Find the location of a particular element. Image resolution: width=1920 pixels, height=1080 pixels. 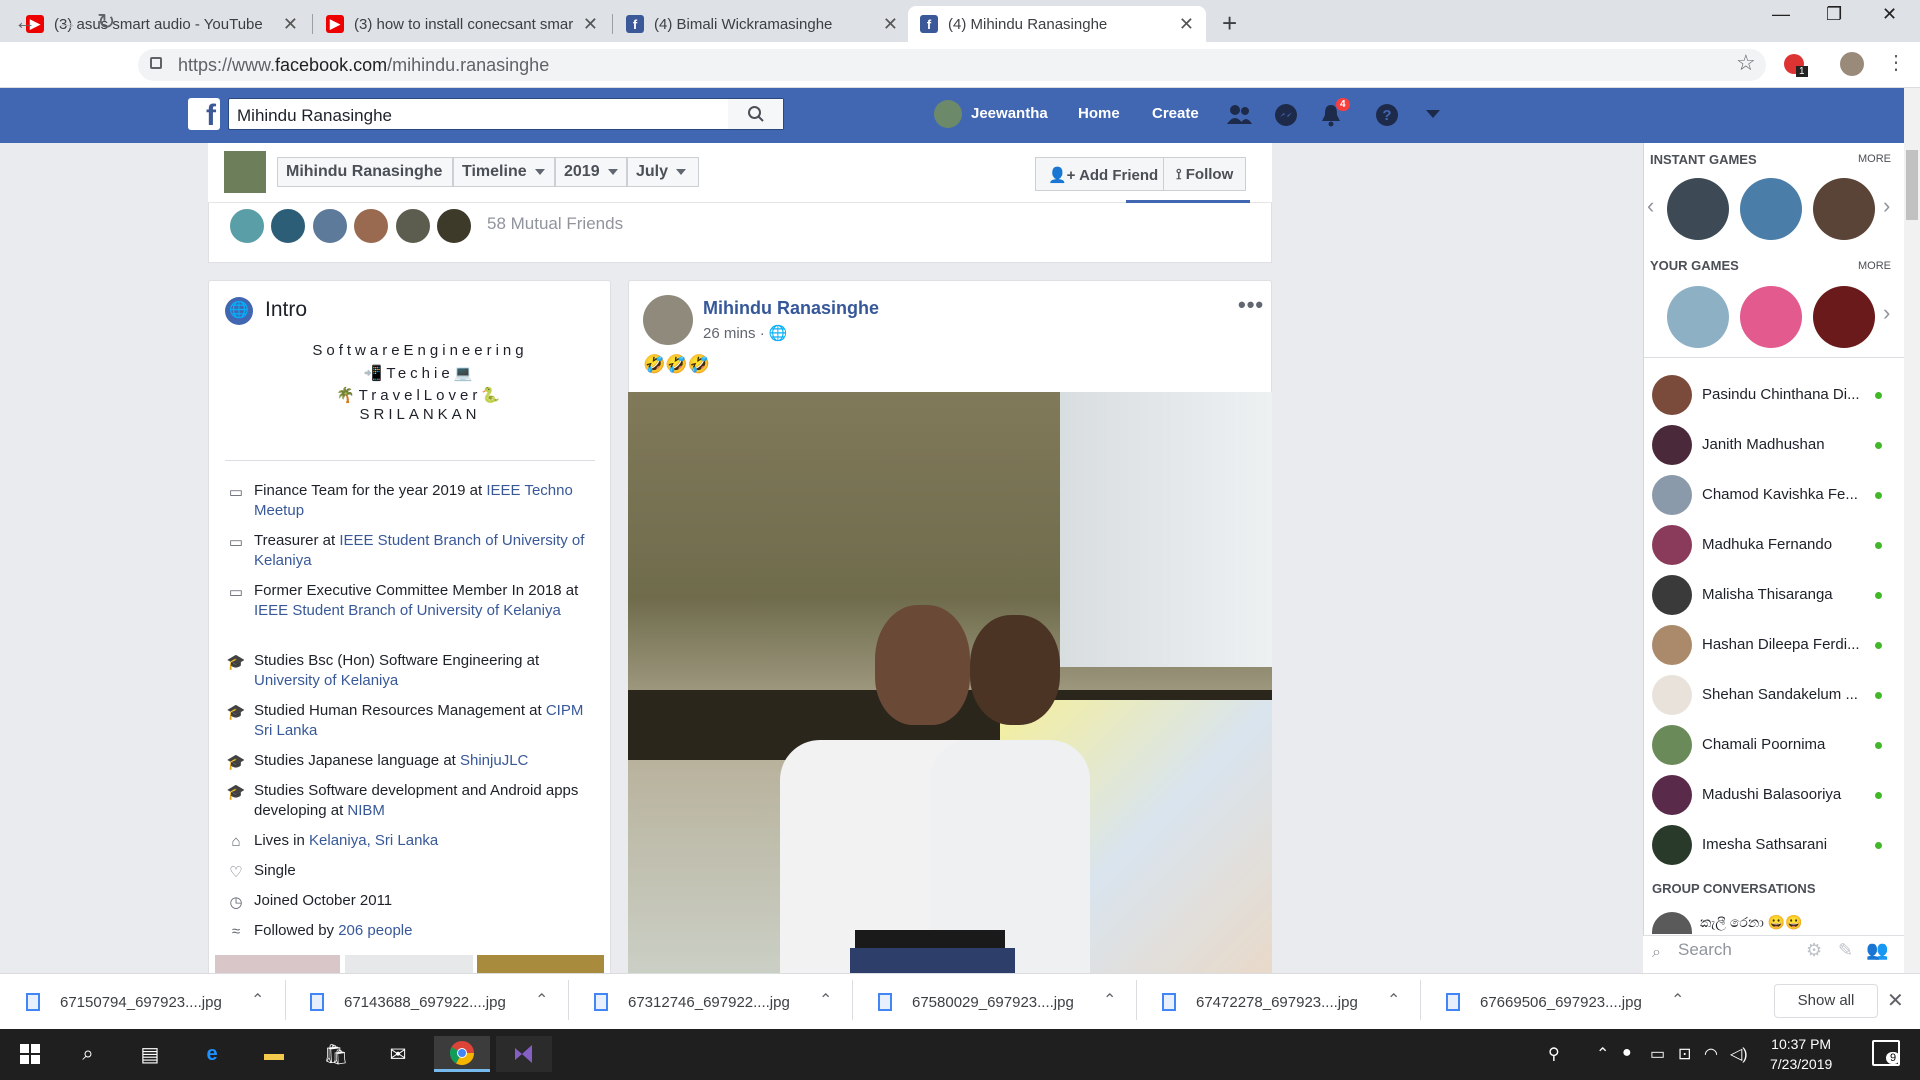

intro-item-link: ShinjuJLC is located at coordinates (494, 760).